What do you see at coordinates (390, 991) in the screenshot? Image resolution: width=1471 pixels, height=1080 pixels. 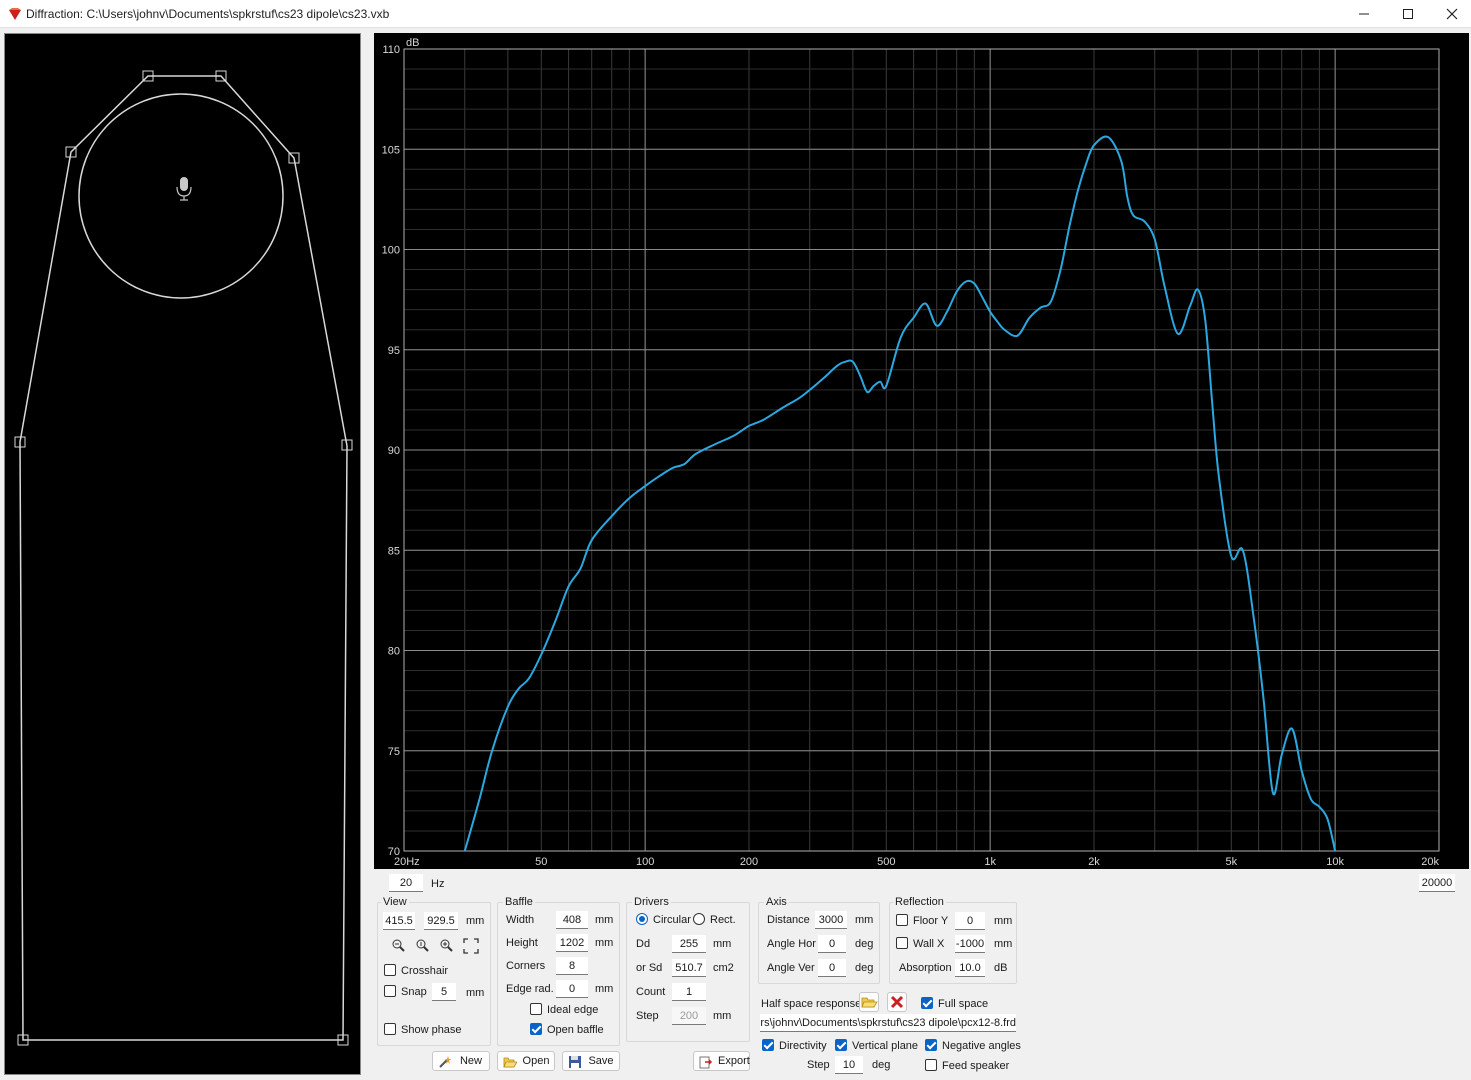 I see `snap-checkbox` at bounding box center [390, 991].